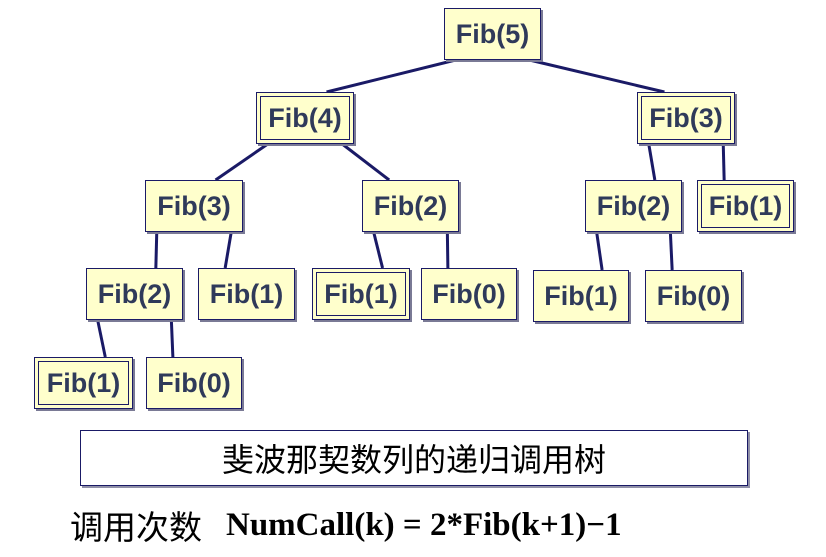  What do you see at coordinates (693, 296) in the screenshot?
I see `node-fib0-level4-b: Fib(0)` at bounding box center [693, 296].